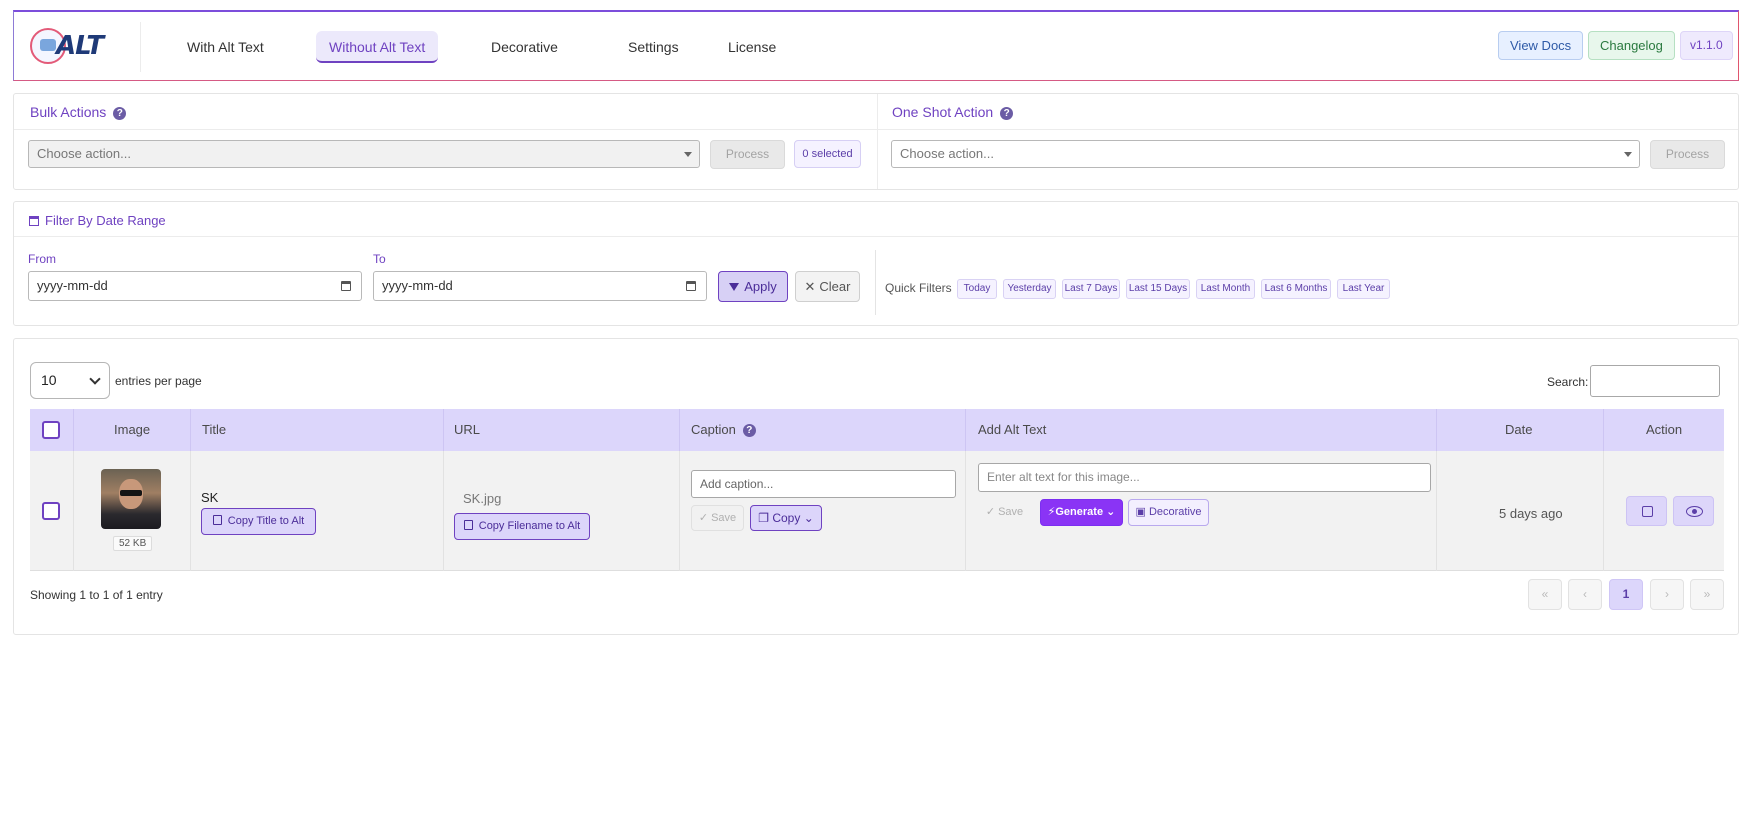 Image resolution: width=1751 pixels, height=813 pixels. What do you see at coordinates (747, 154) in the screenshot?
I see `bulk-process-button: Process` at bounding box center [747, 154].